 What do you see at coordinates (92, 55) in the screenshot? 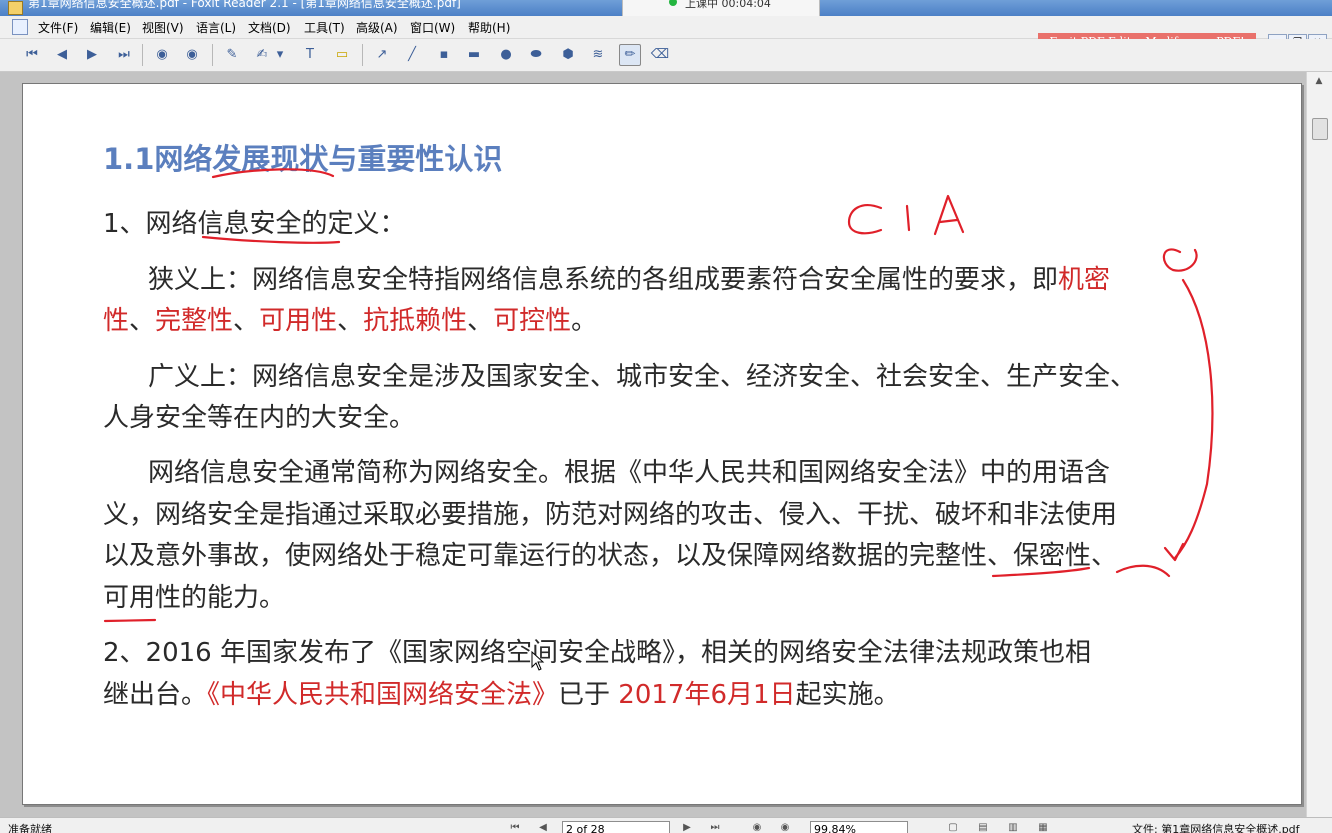
I see `next-page-icon: ▶` at bounding box center [92, 55].